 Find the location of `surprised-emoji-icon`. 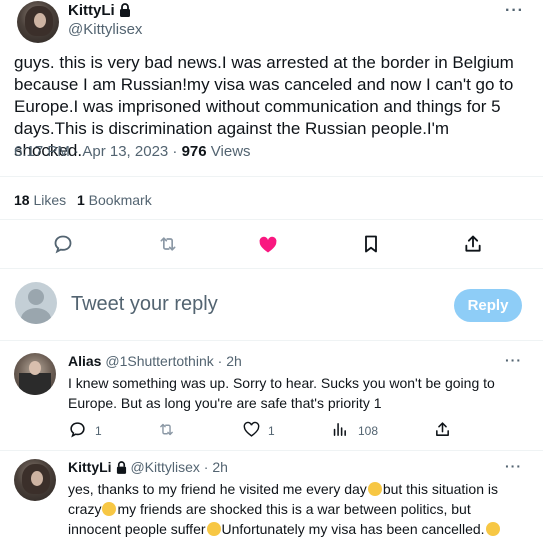

surprised-emoji-icon is located at coordinates (109, 509).